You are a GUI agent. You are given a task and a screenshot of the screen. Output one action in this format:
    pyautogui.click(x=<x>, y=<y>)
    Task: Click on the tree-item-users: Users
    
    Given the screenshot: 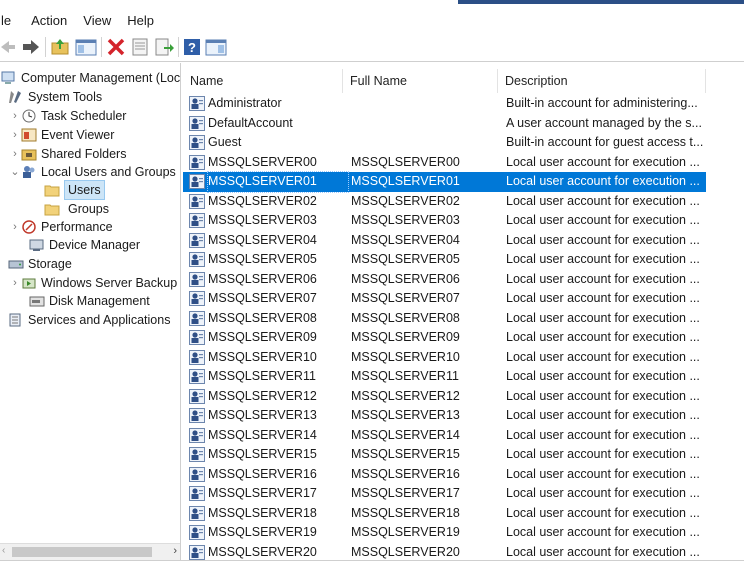 What is the action you would take?
    pyautogui.click(x=74, y=190)
    